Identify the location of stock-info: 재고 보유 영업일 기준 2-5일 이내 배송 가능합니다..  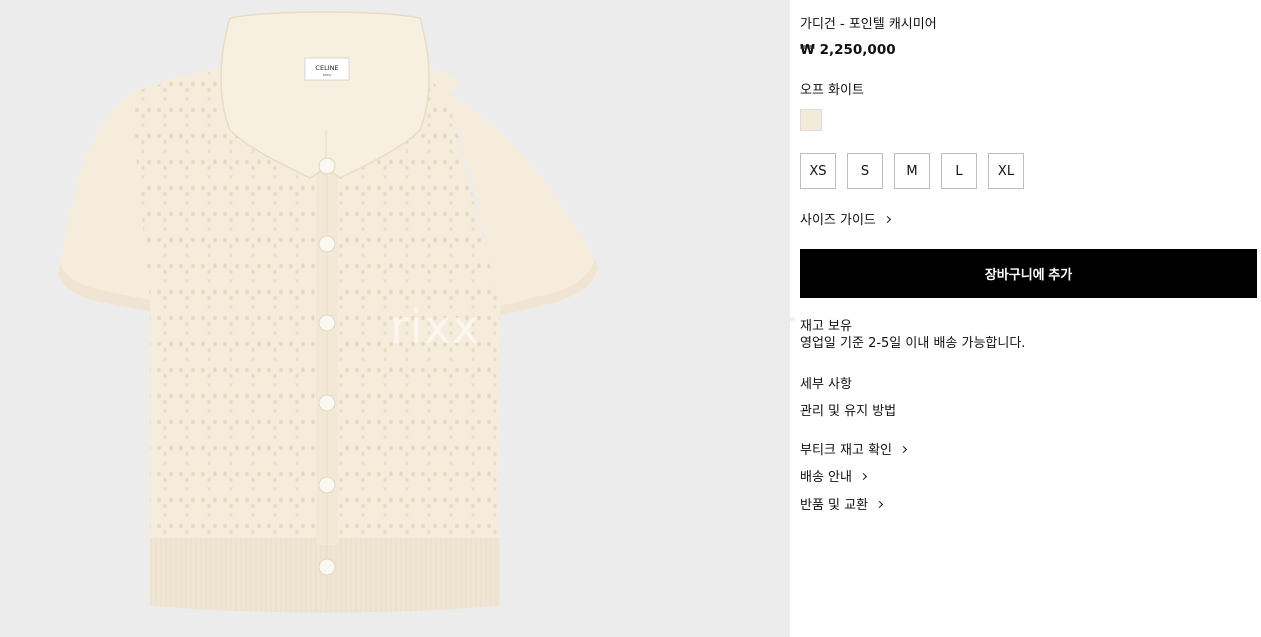
(912, 335).